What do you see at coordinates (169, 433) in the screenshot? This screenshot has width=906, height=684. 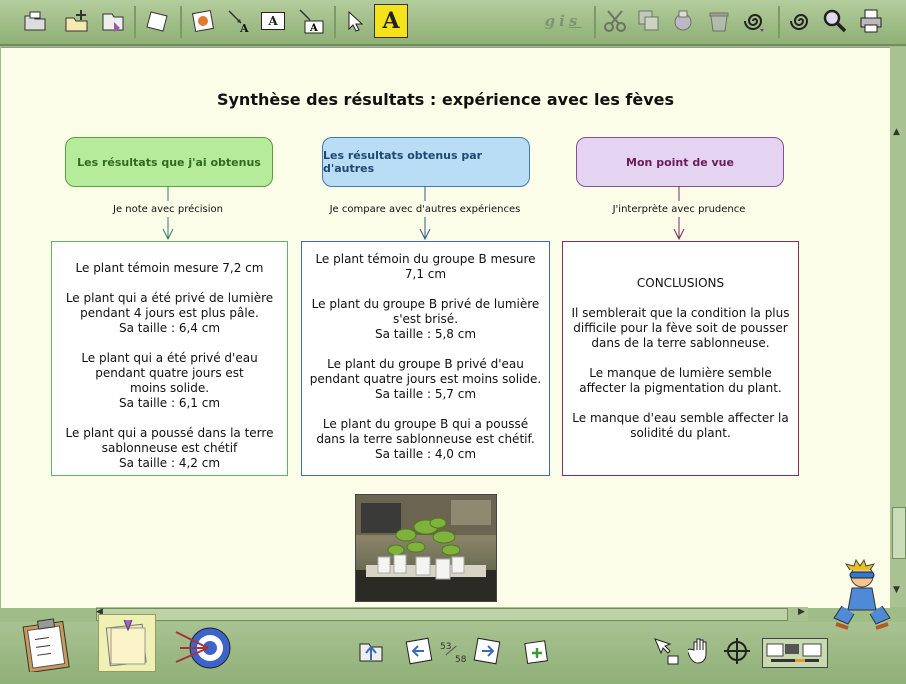 I see `box-line: Le plant qui a poussé dans la terre` at bounding box center [169, 433].